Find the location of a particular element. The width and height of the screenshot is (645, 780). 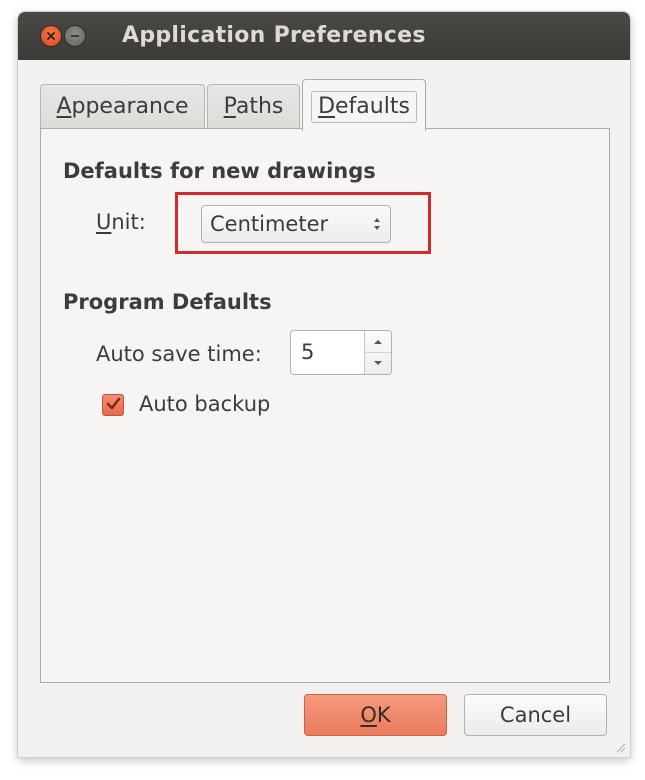

auto-save-value: 5 is located at coordinates (307, 352).